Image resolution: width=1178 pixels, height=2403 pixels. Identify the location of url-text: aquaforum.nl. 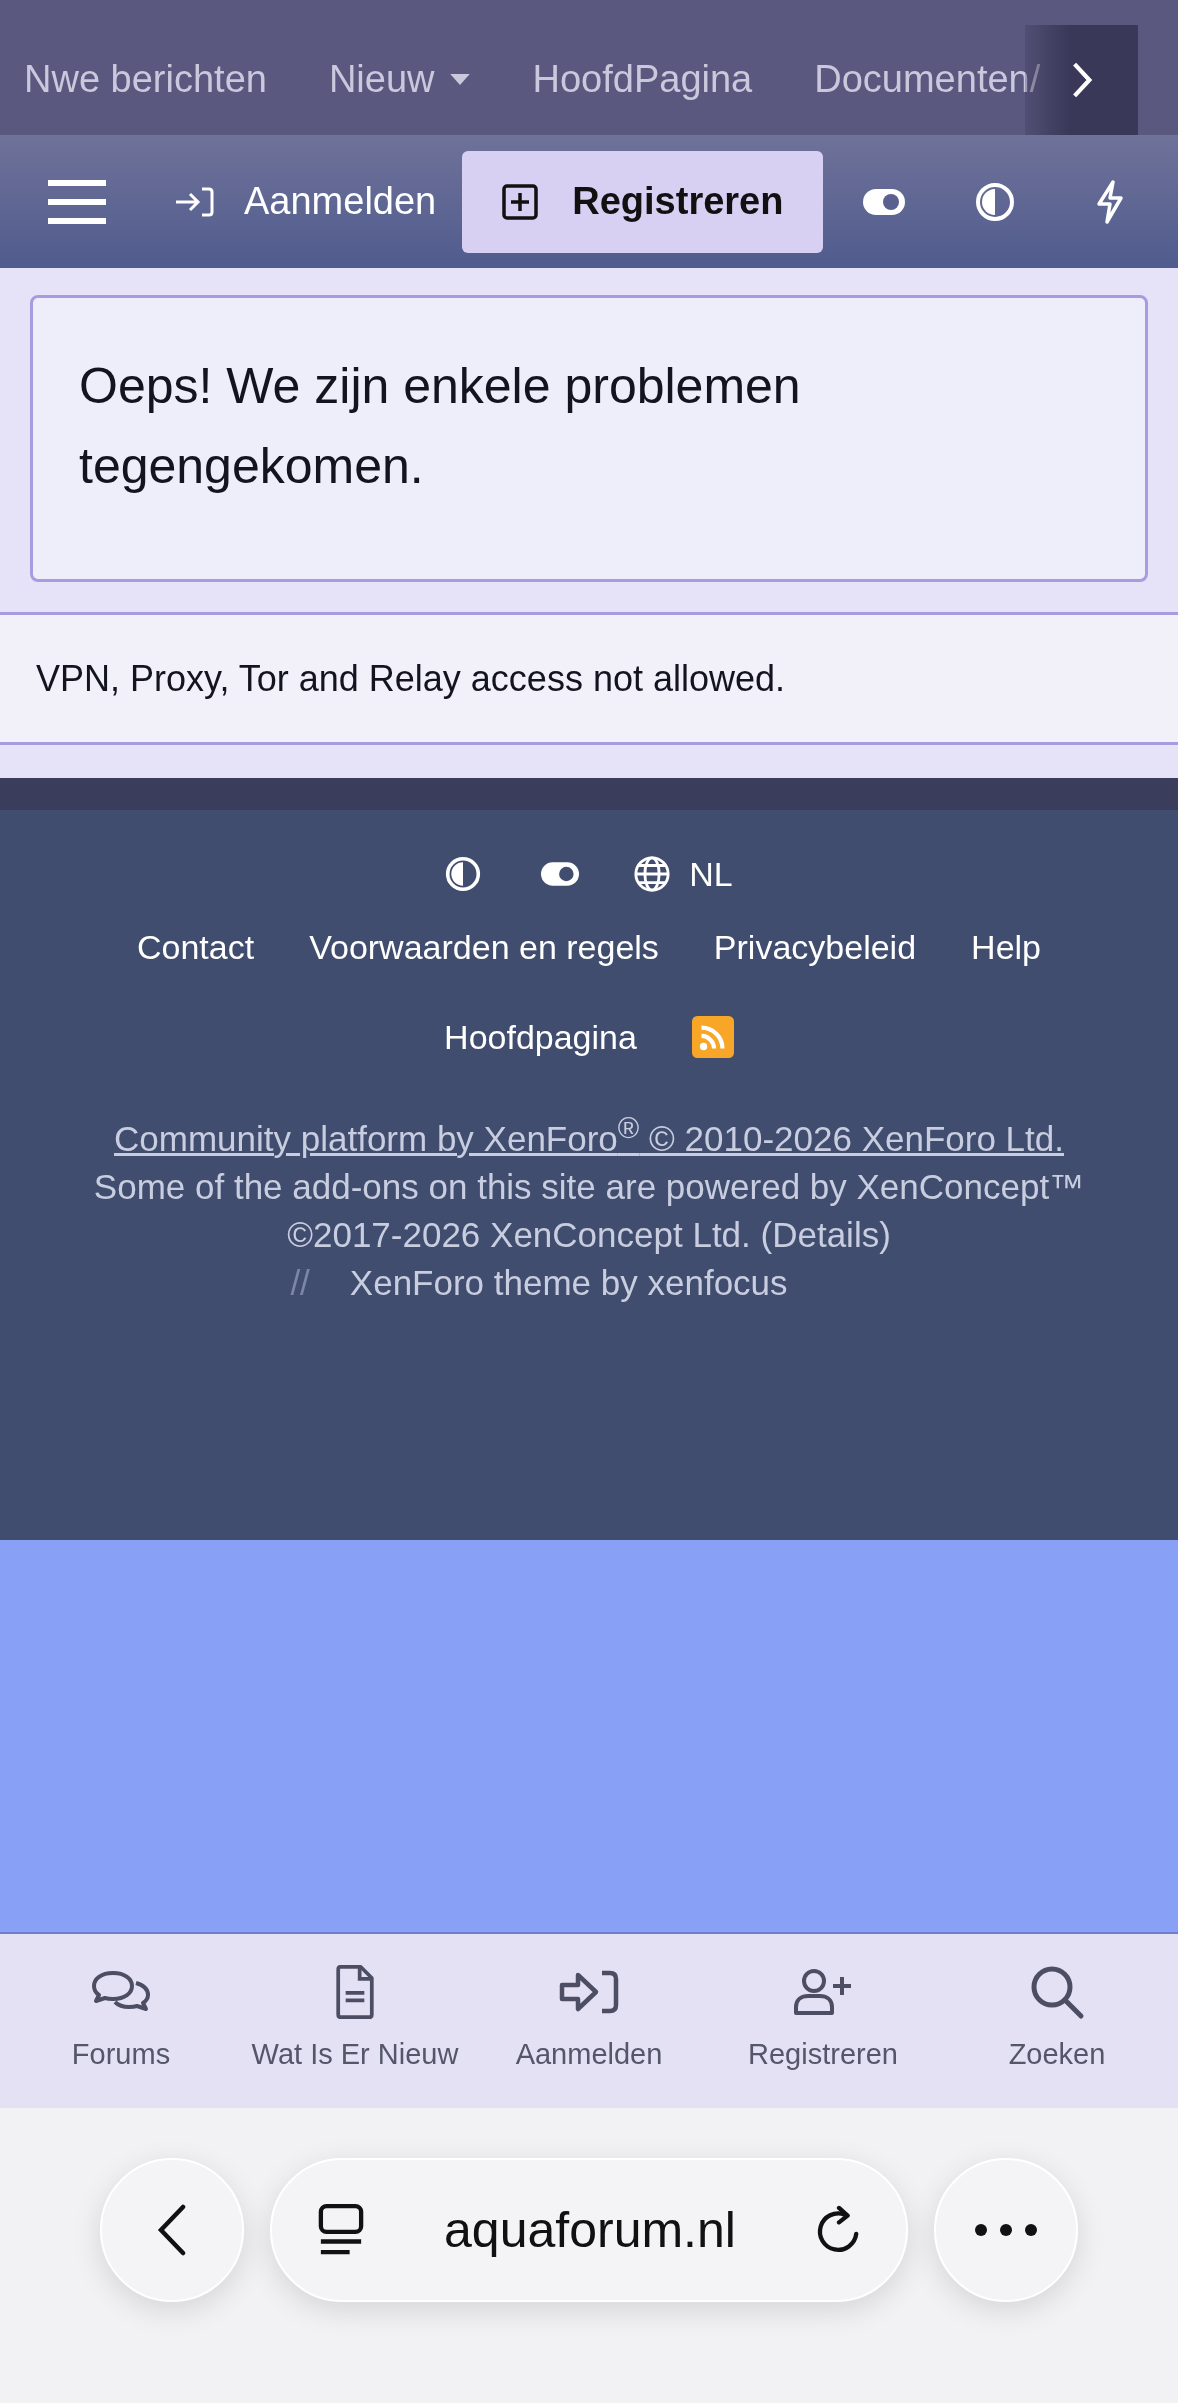
(590, 2230).